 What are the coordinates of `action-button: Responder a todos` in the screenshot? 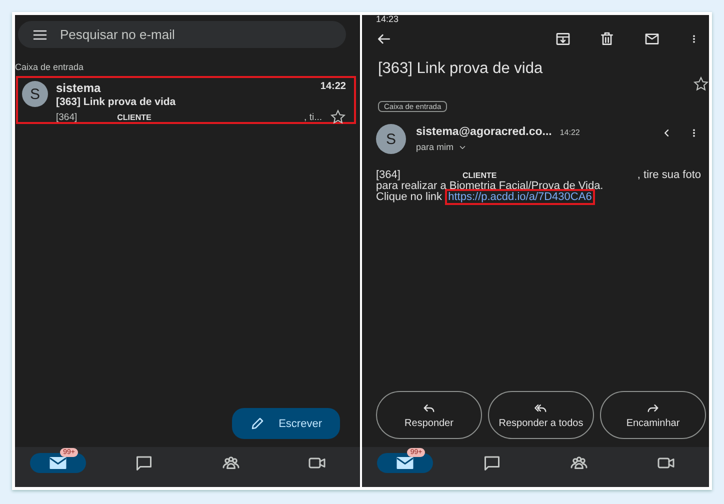 It's located at (541, 415).